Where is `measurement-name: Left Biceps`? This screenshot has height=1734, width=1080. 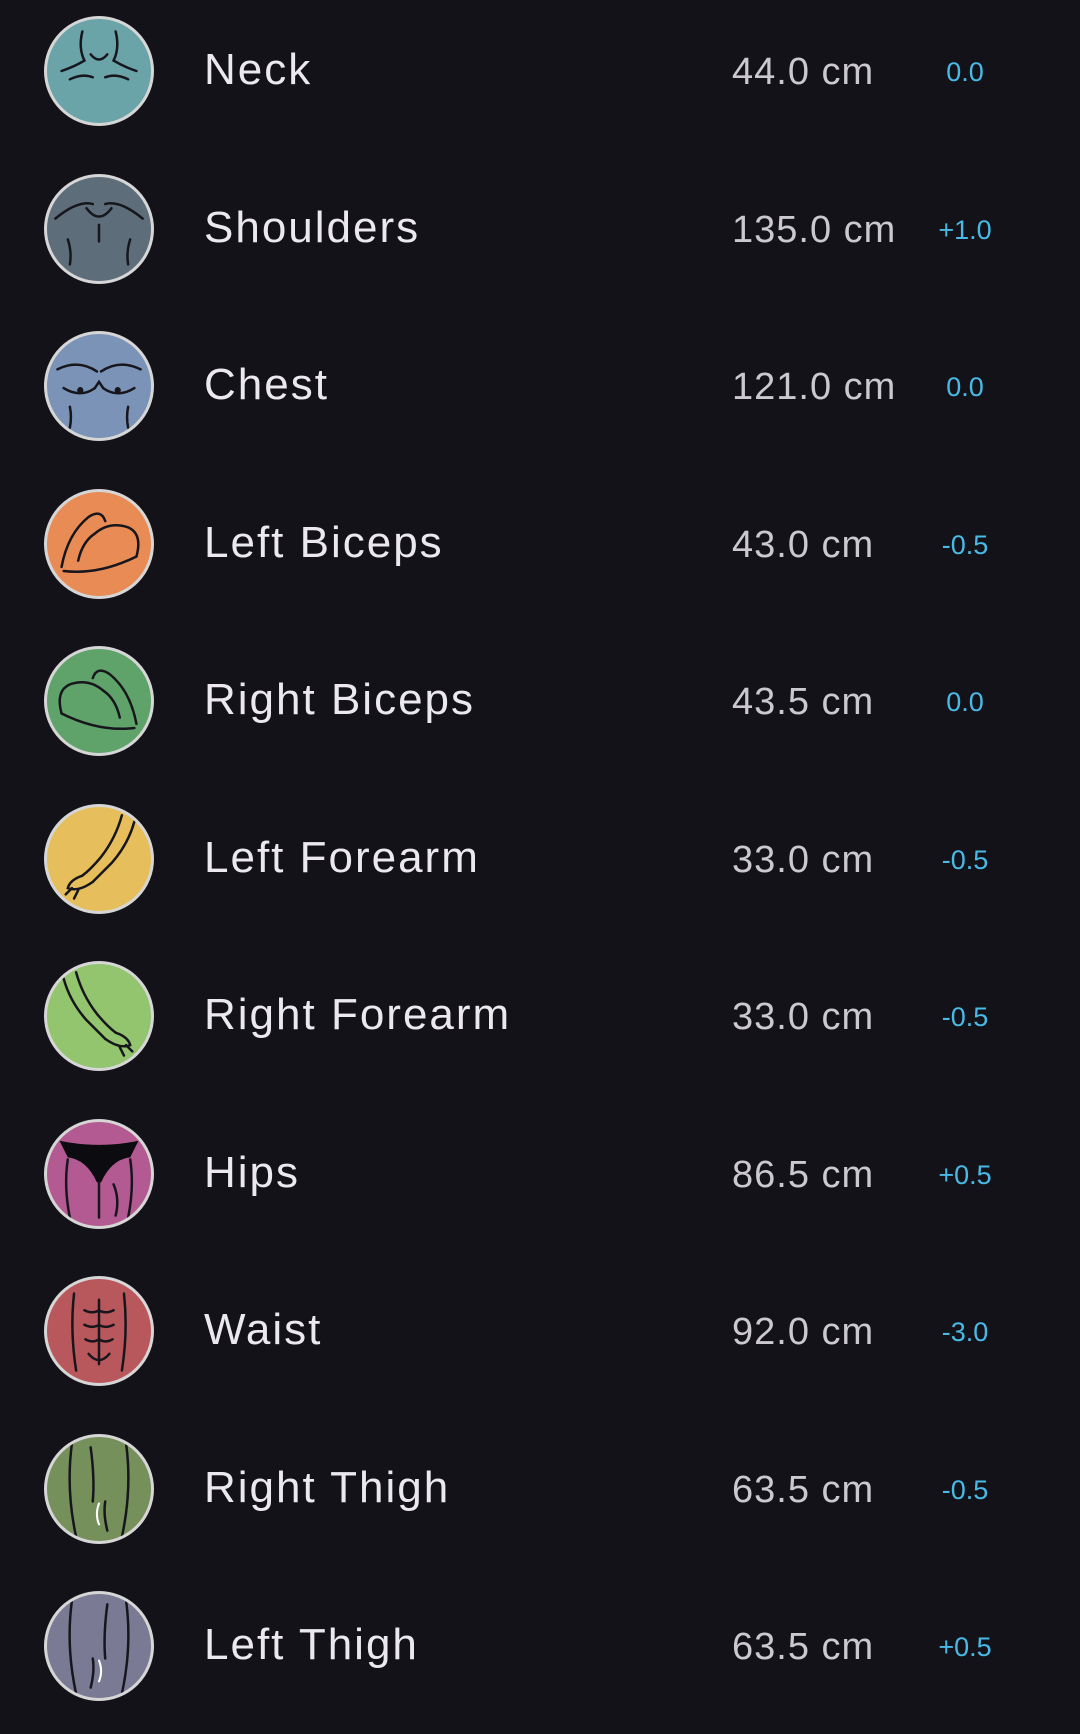 measurement-name: Left Biceps is located at coordinates (324, 542).